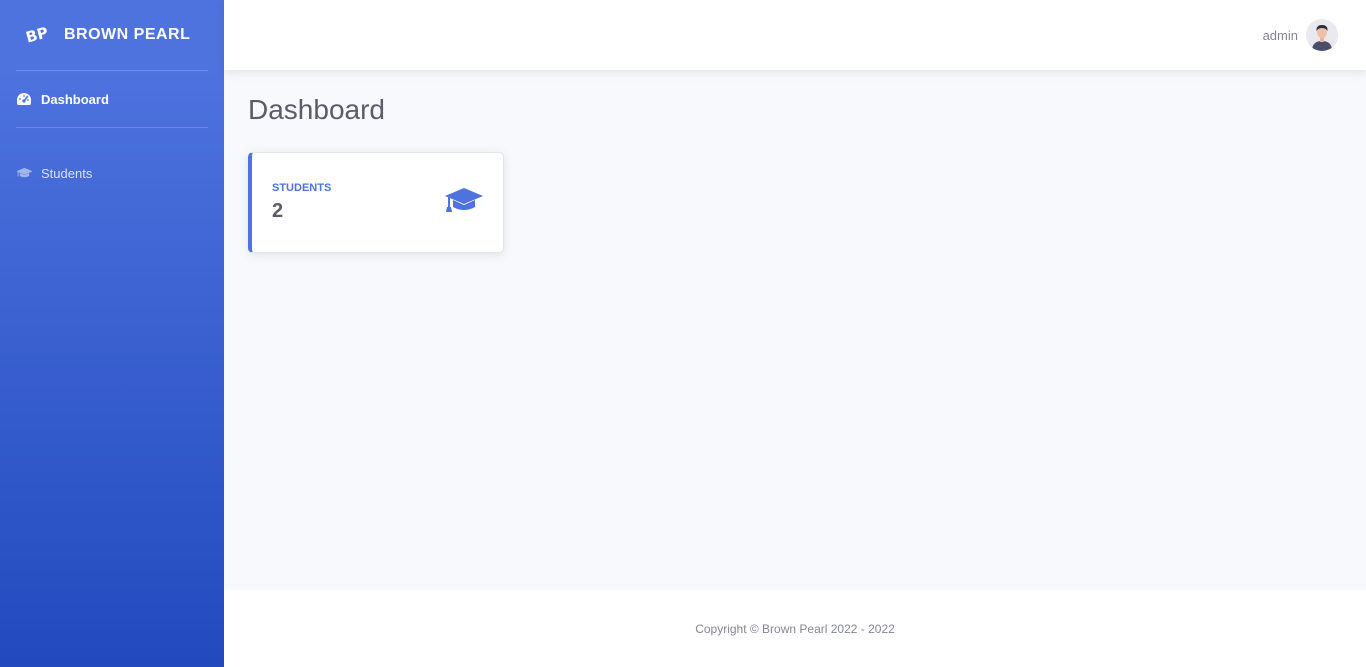  I want to click on brand-link: BP BROWN PEARL, so click(112, 35).